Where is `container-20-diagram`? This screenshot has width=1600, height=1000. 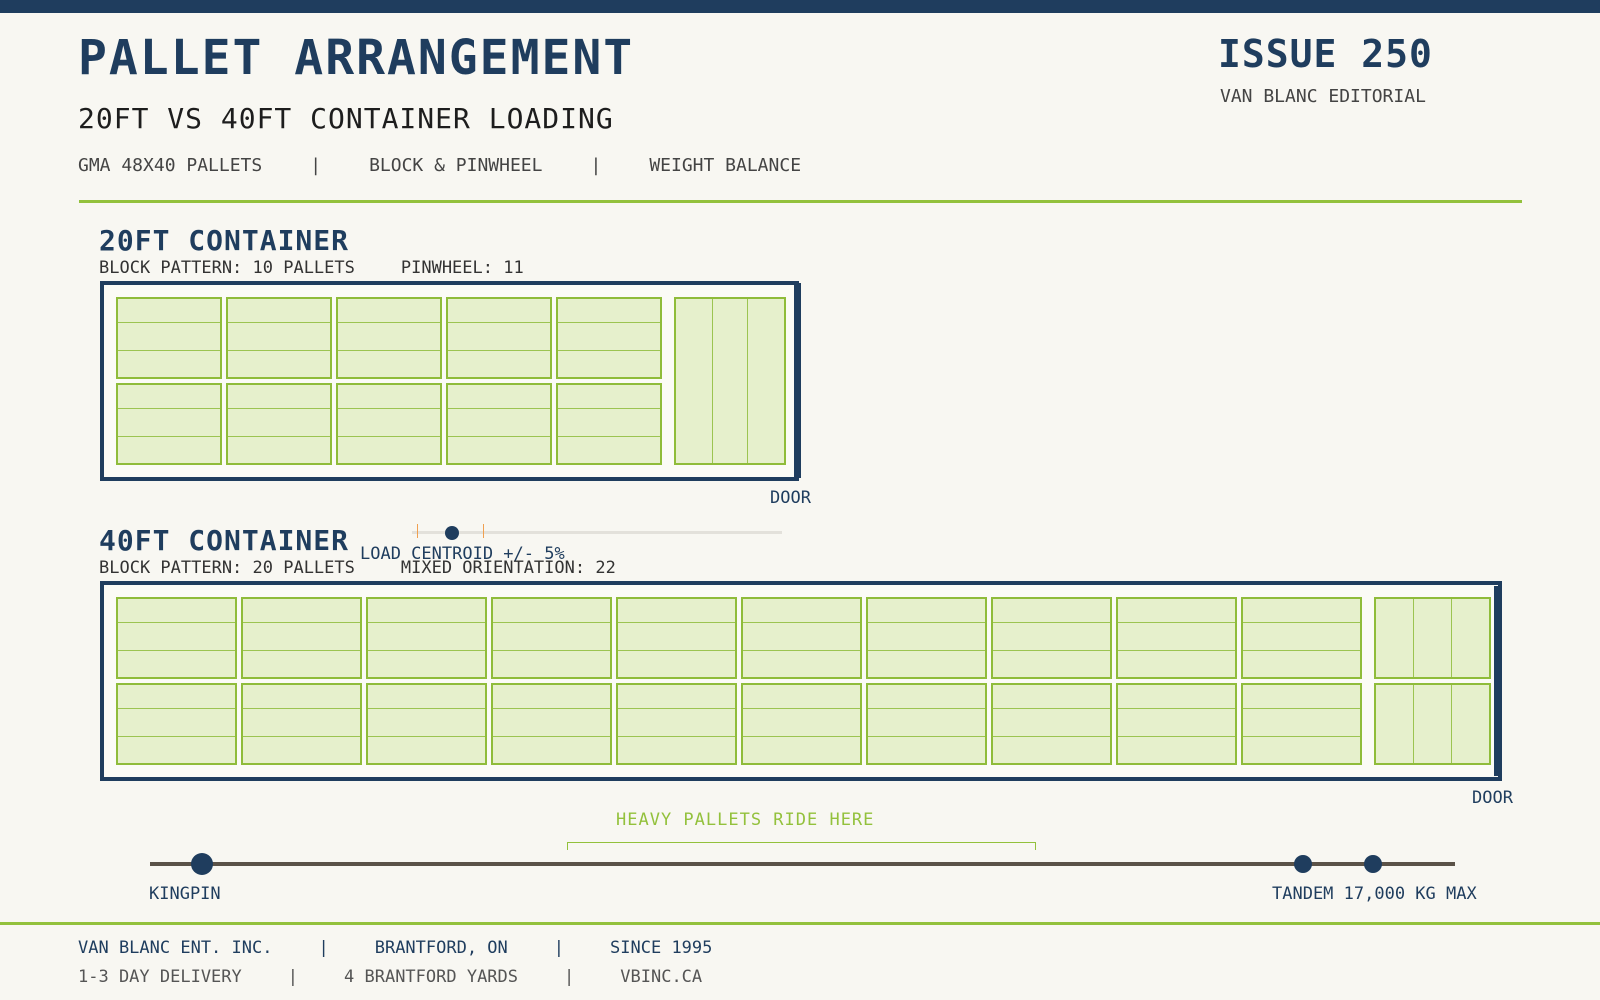 container-20-diagram is located at coordinates (449, 381).